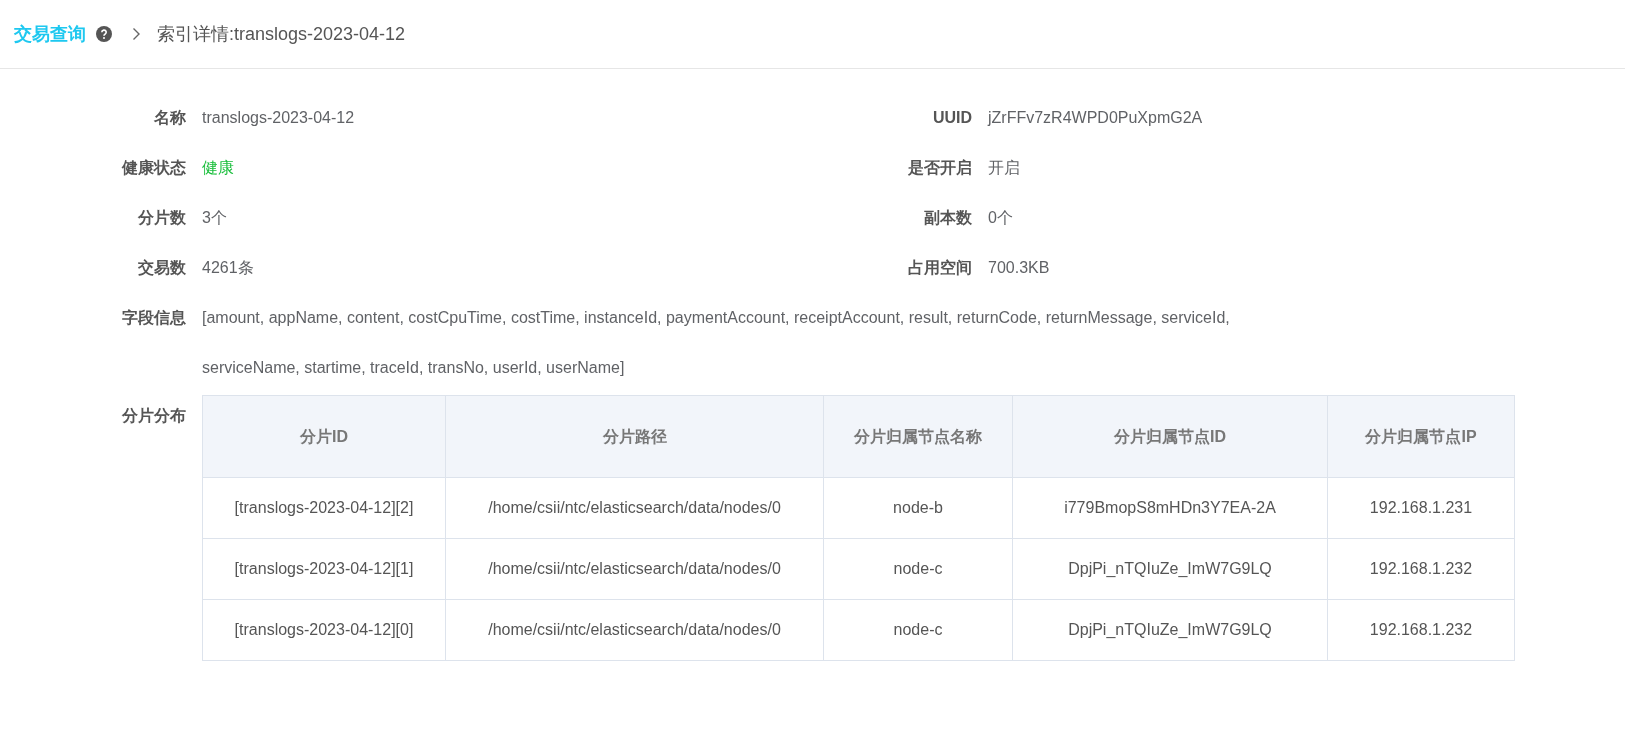 The height and width of the screenshot is (738, 1625). Describe the element at coordinates (939, 268) in the screenshot. I see `field-label: 占用空间` at that location.